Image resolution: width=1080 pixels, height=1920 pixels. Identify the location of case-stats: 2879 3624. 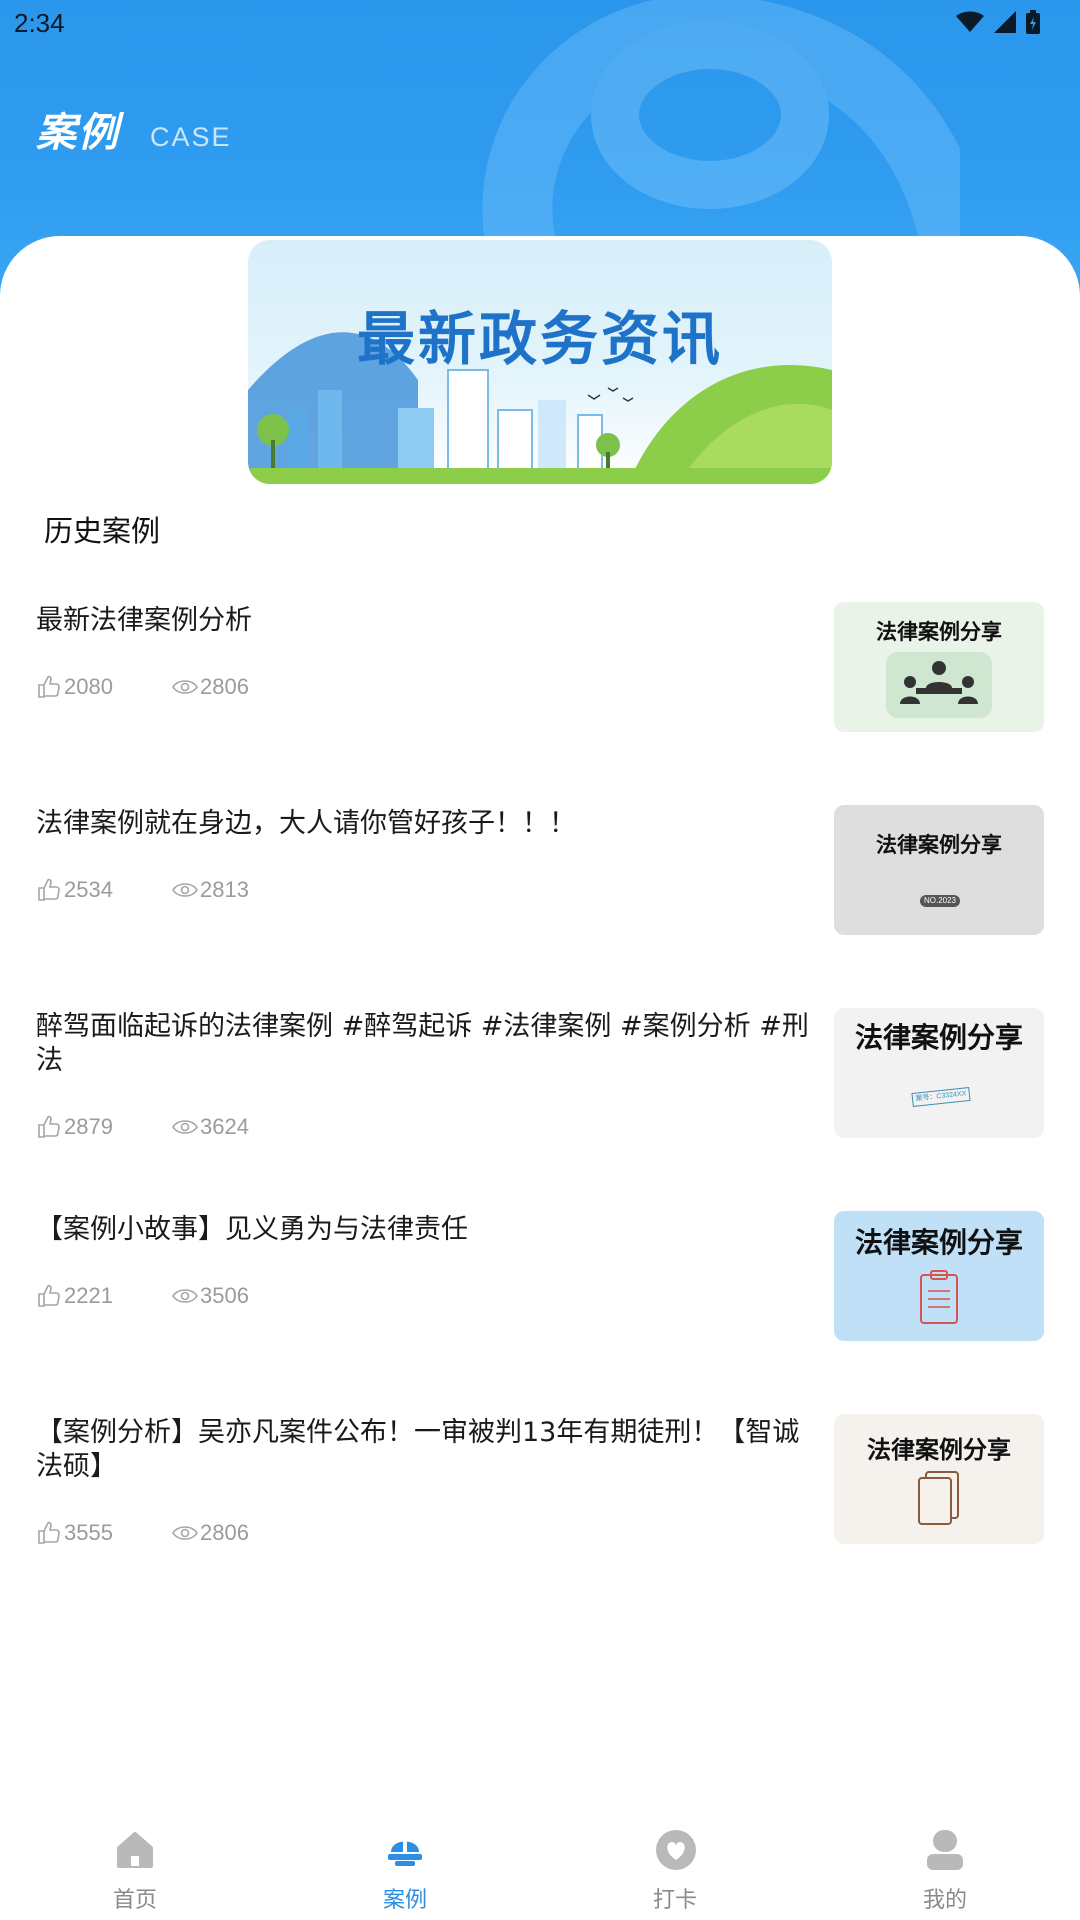
(172, 1127).